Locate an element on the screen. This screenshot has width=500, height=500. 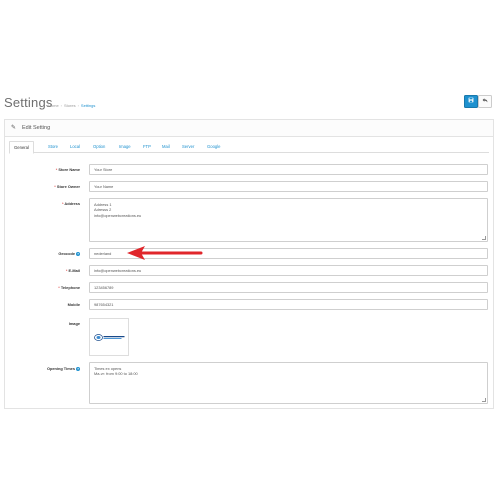
reply-icon is located at coordinates (485, 101).